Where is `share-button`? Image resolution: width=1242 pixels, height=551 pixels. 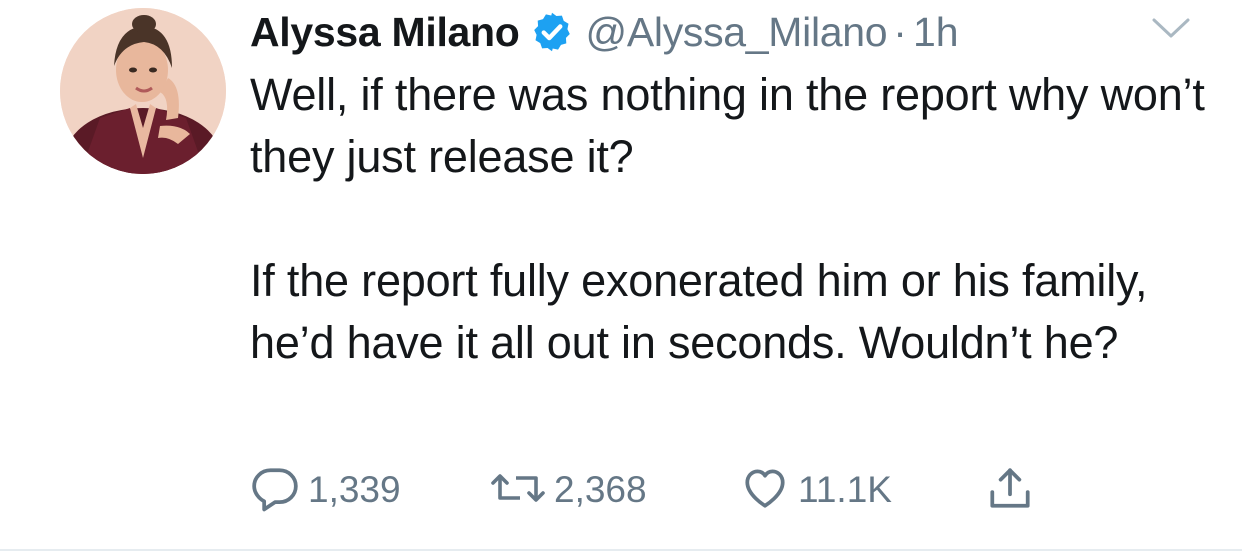
share-button is located at coordinates (1010, 490).